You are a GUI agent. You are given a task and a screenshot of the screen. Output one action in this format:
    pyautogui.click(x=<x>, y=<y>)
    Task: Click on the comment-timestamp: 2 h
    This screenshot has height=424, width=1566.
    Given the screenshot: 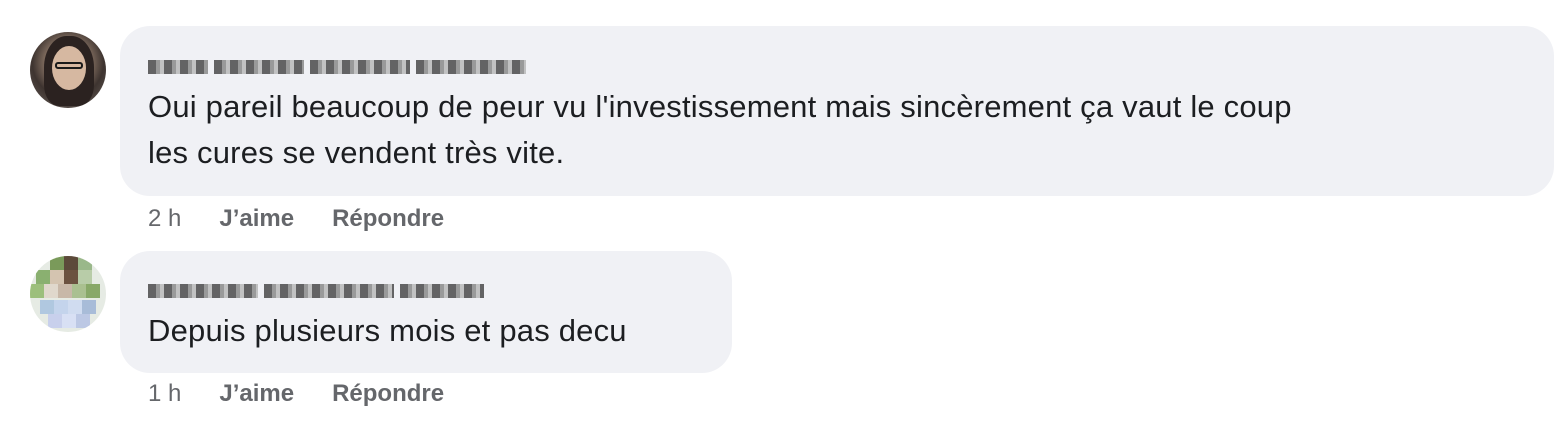 What is the action you would take?
    pyautogui.click(x=164, y=219)
    